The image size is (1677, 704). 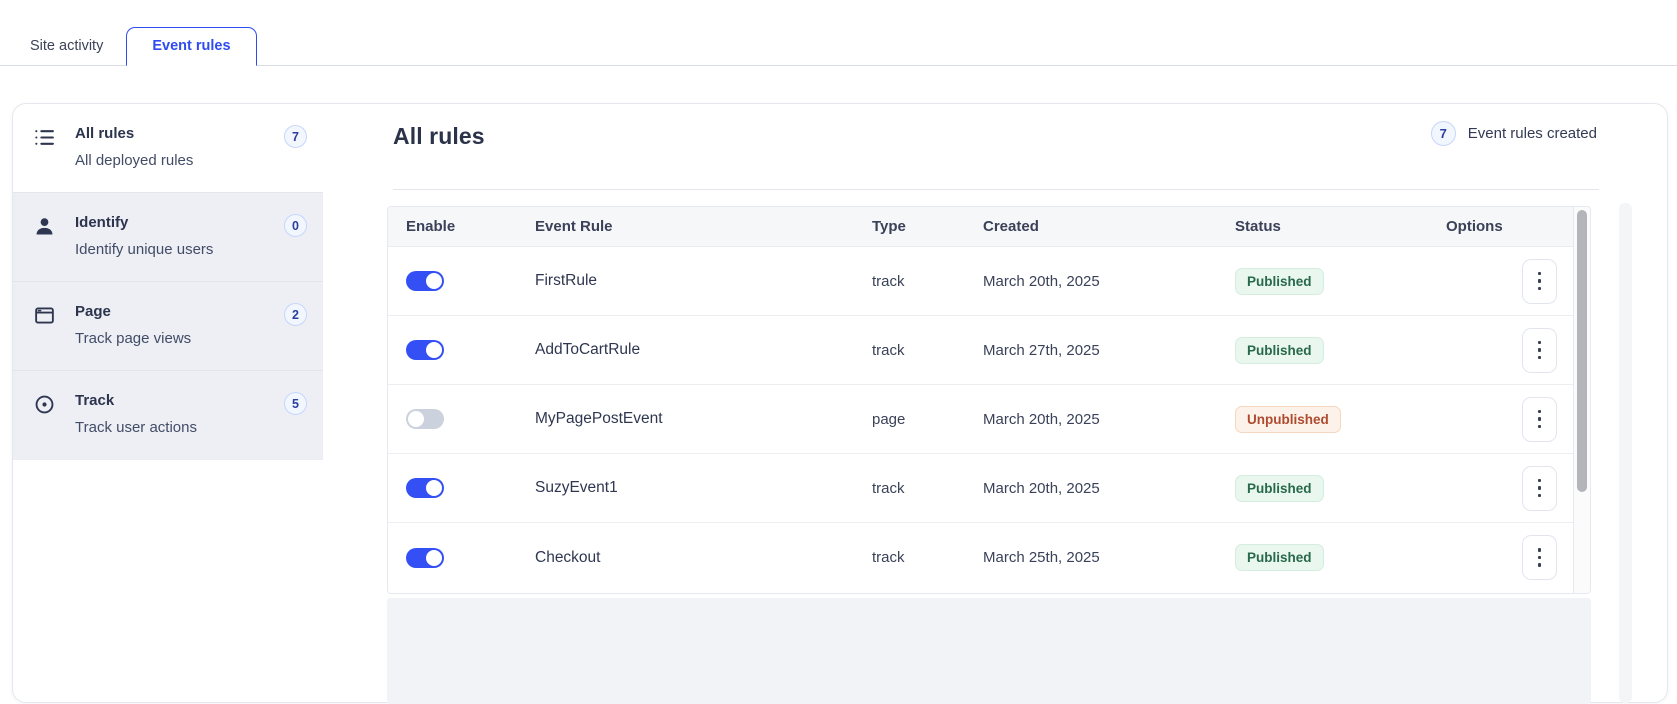 What do you see at coordinates (1582, 351) in the screenshot?
I see `table-scrollbar-thumb` at bounding box center [1582, 351].